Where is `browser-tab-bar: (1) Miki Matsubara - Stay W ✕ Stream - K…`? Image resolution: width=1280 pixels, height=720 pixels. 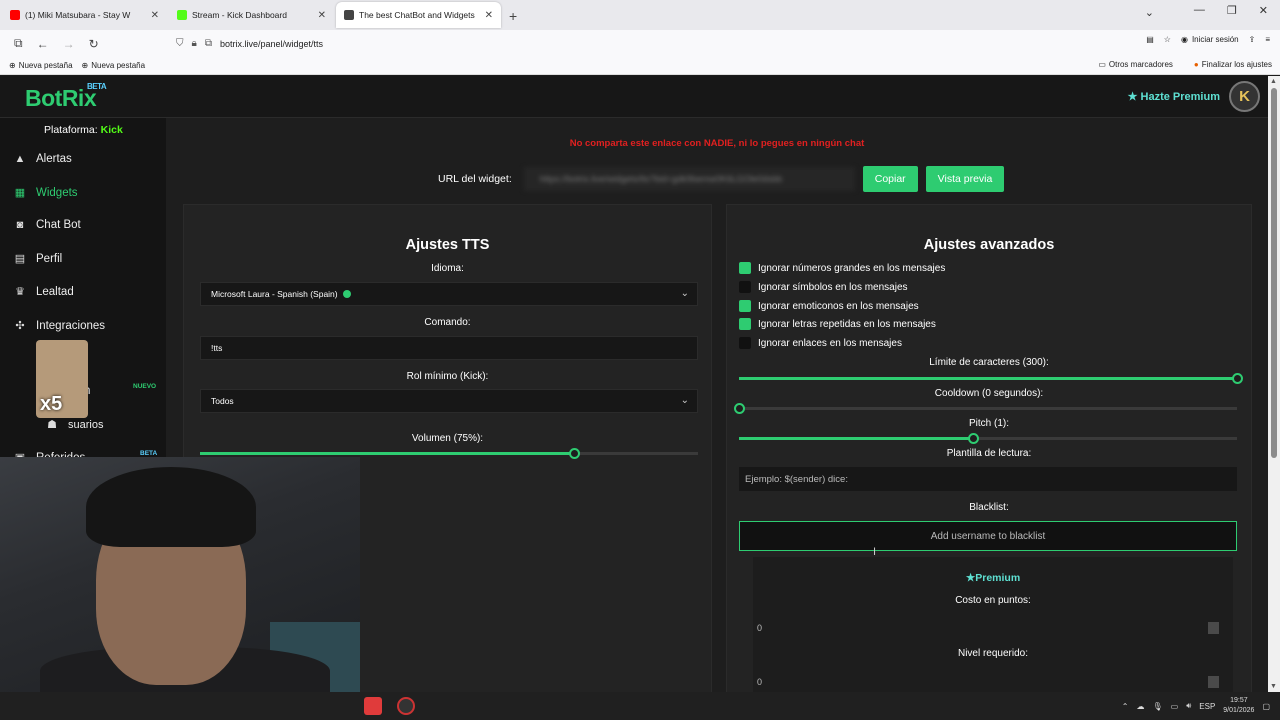
browser-tab-bar: (1) Miki Matsubara - Stay W ✕ Stream - K… is located at coordinates (640, 15).